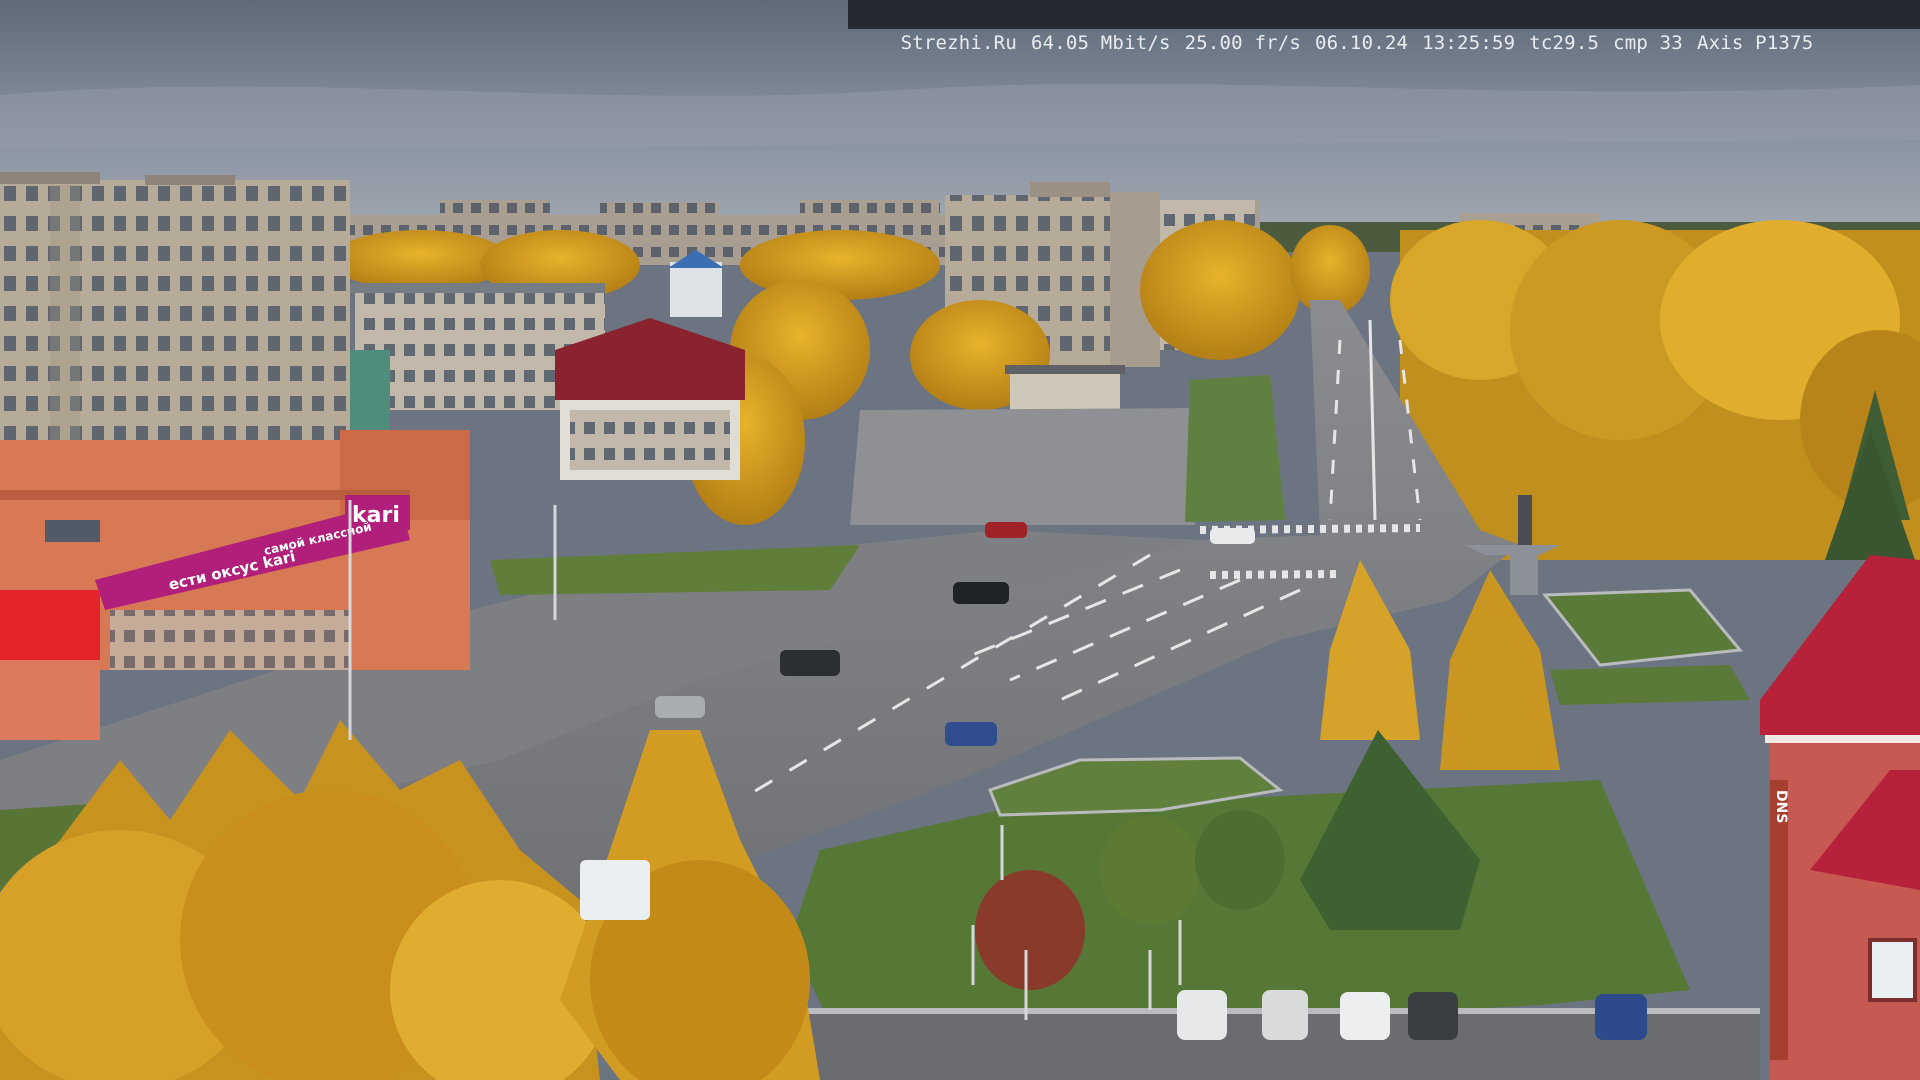  What do you see at coordinates (675, 570) in the screenshot?
I see `left-lawn` at bounding box center [675, 570].